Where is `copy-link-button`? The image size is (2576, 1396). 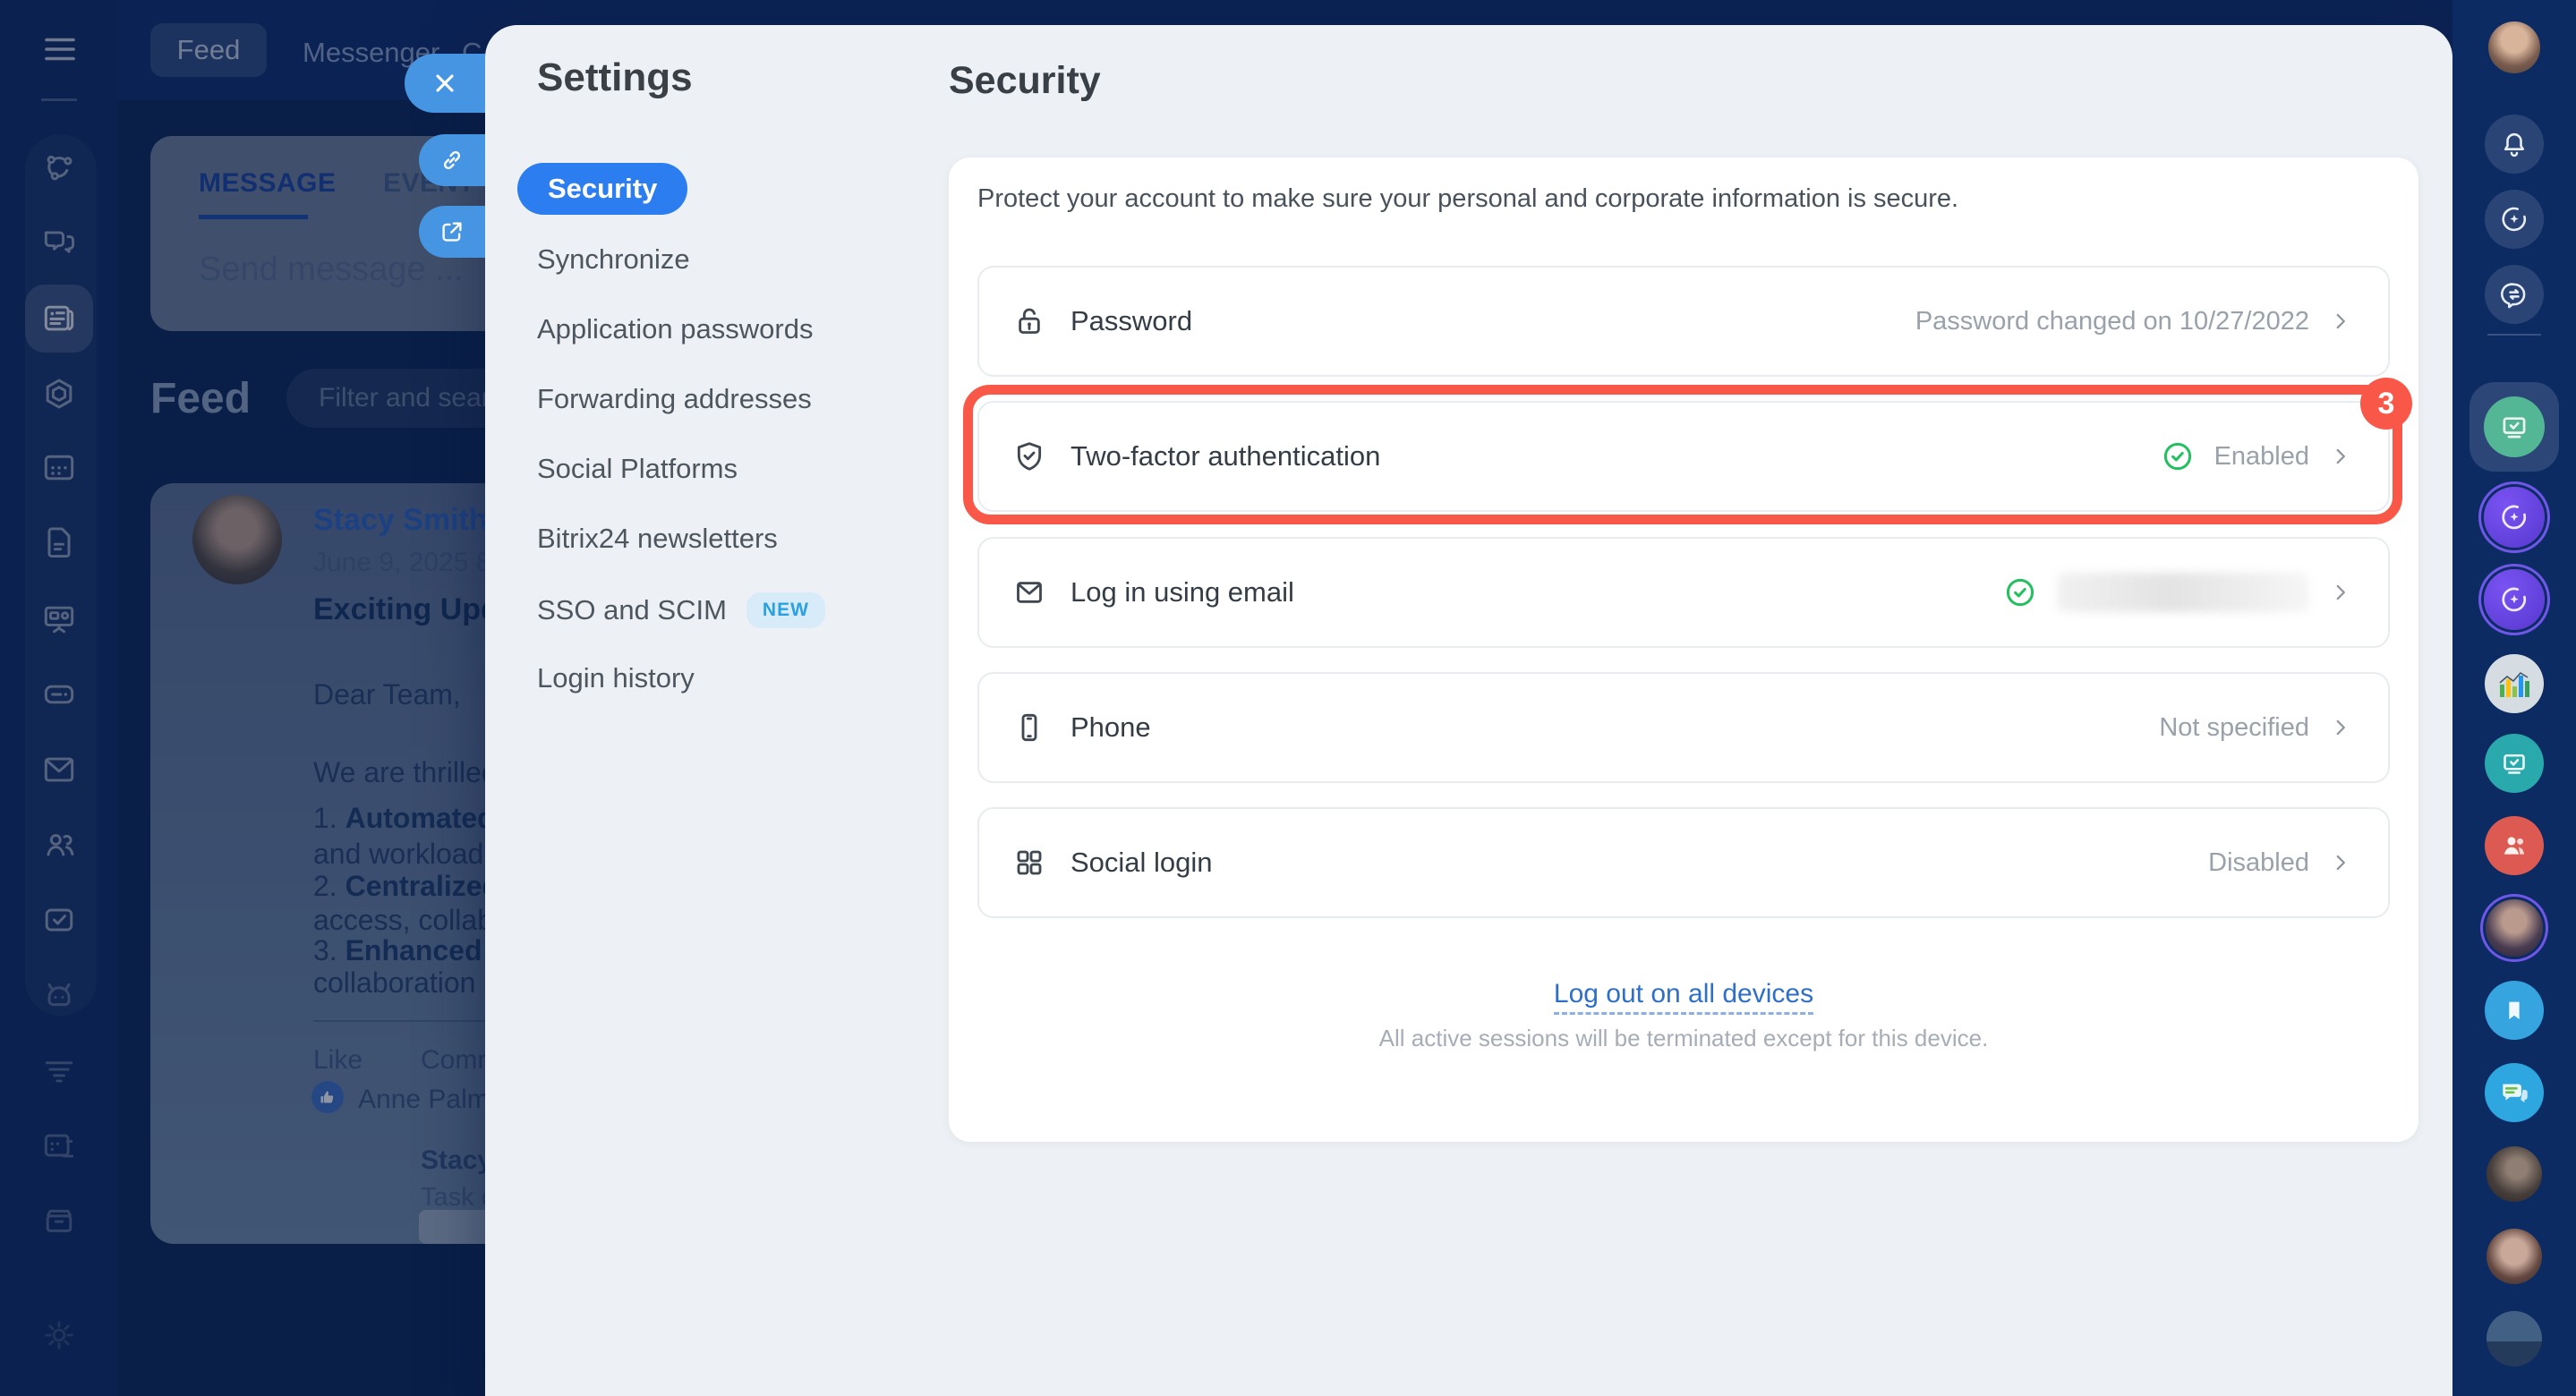 copy-link-button is located at coordinates (452, 160).